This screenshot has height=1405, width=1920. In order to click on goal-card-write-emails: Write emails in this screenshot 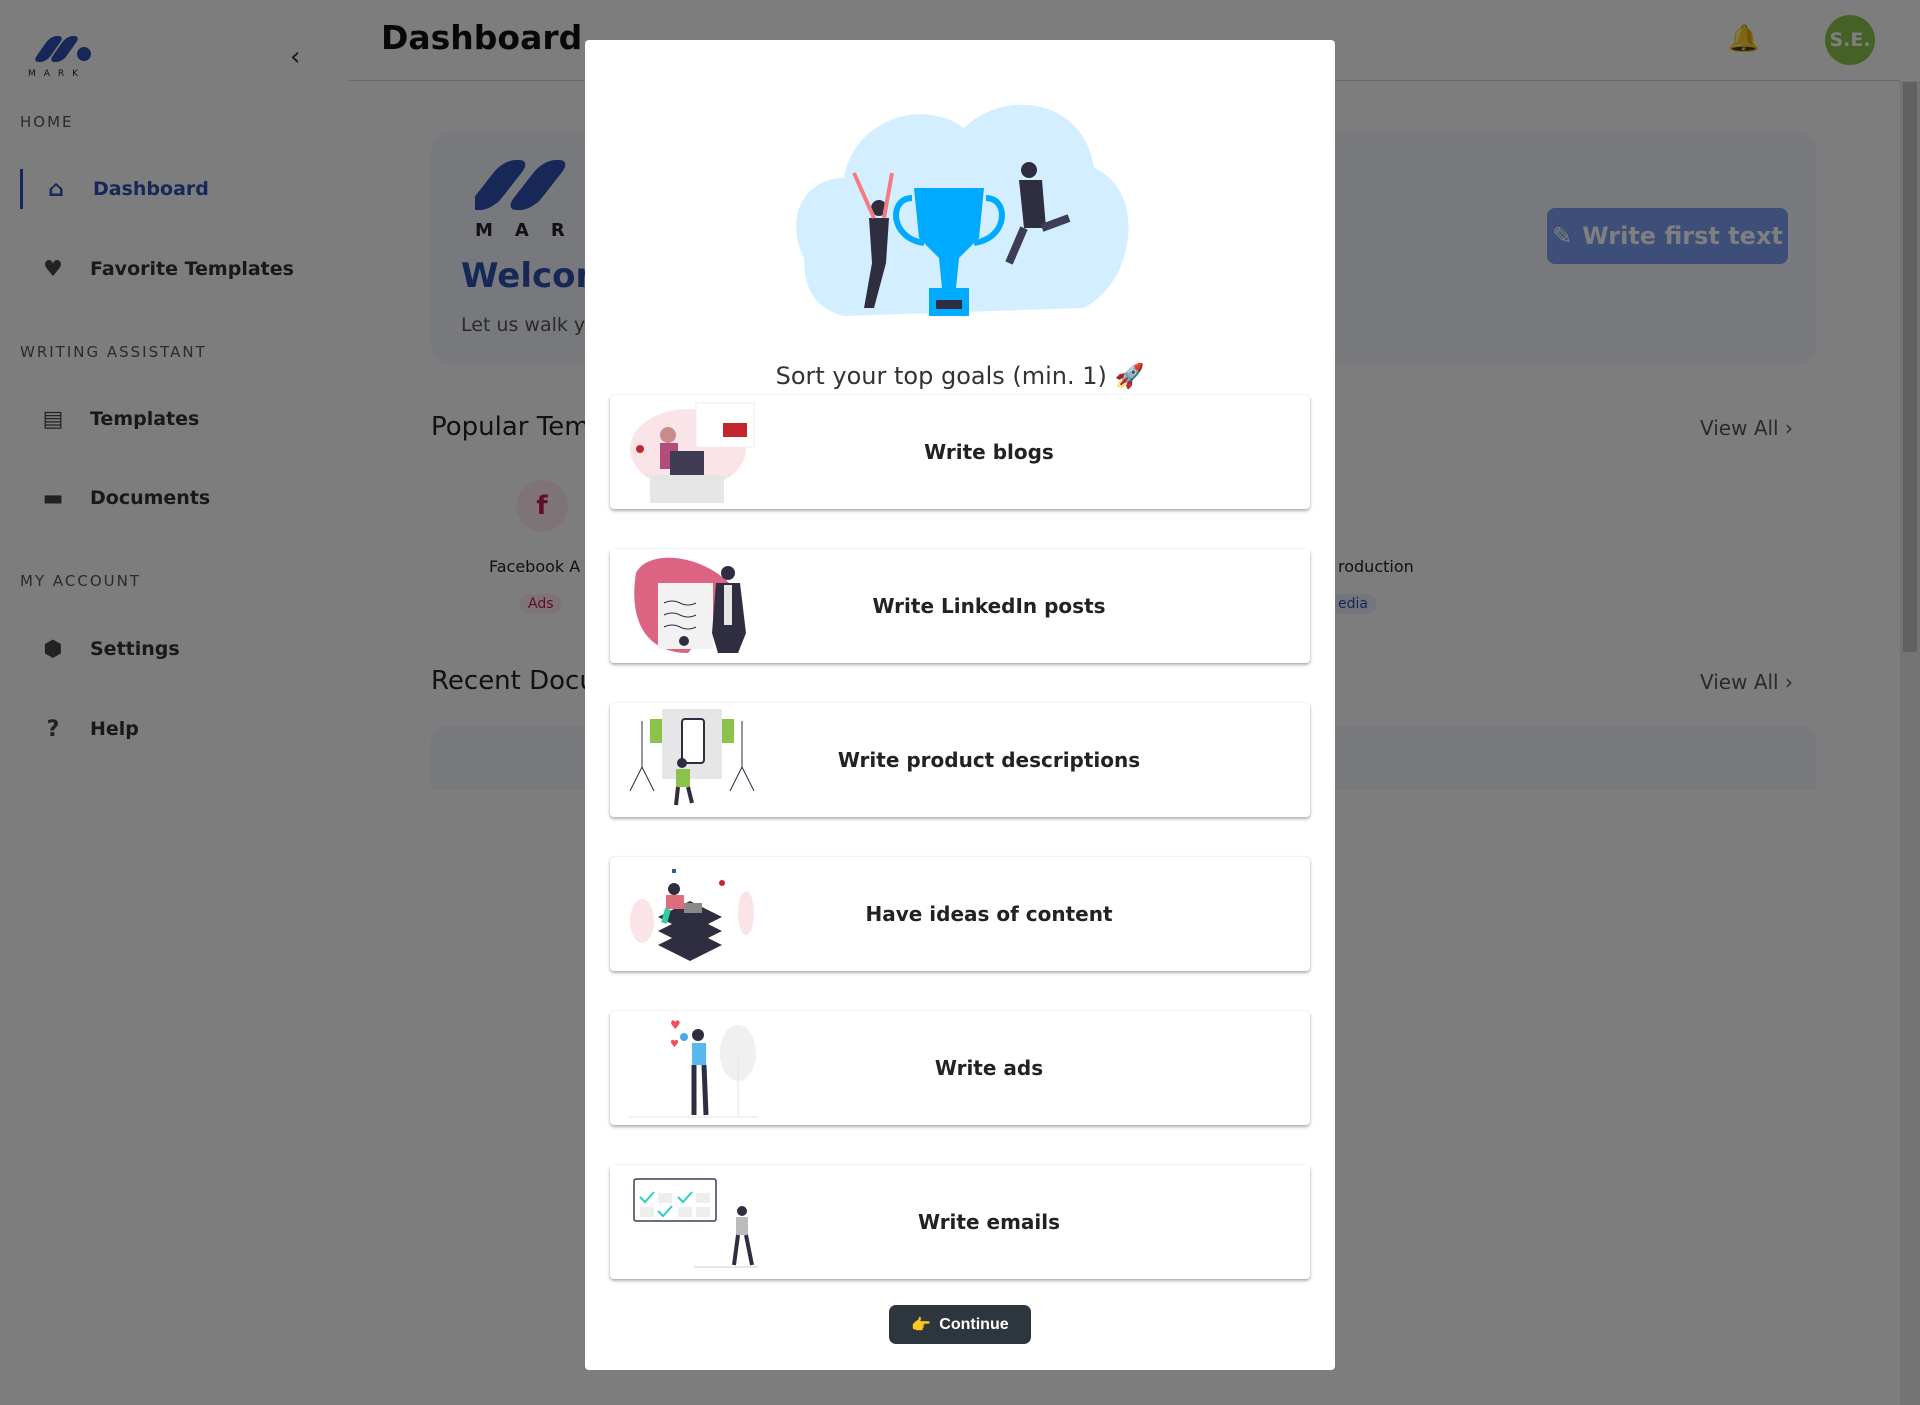, I will do `click(960, 1222)`.